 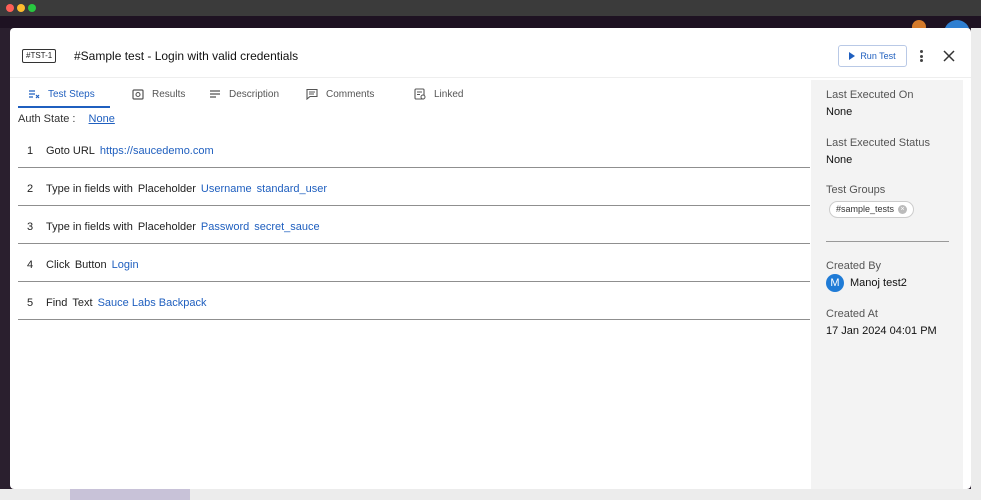 I want to click on tab-description-label: Description, so click(x=254, y=94).